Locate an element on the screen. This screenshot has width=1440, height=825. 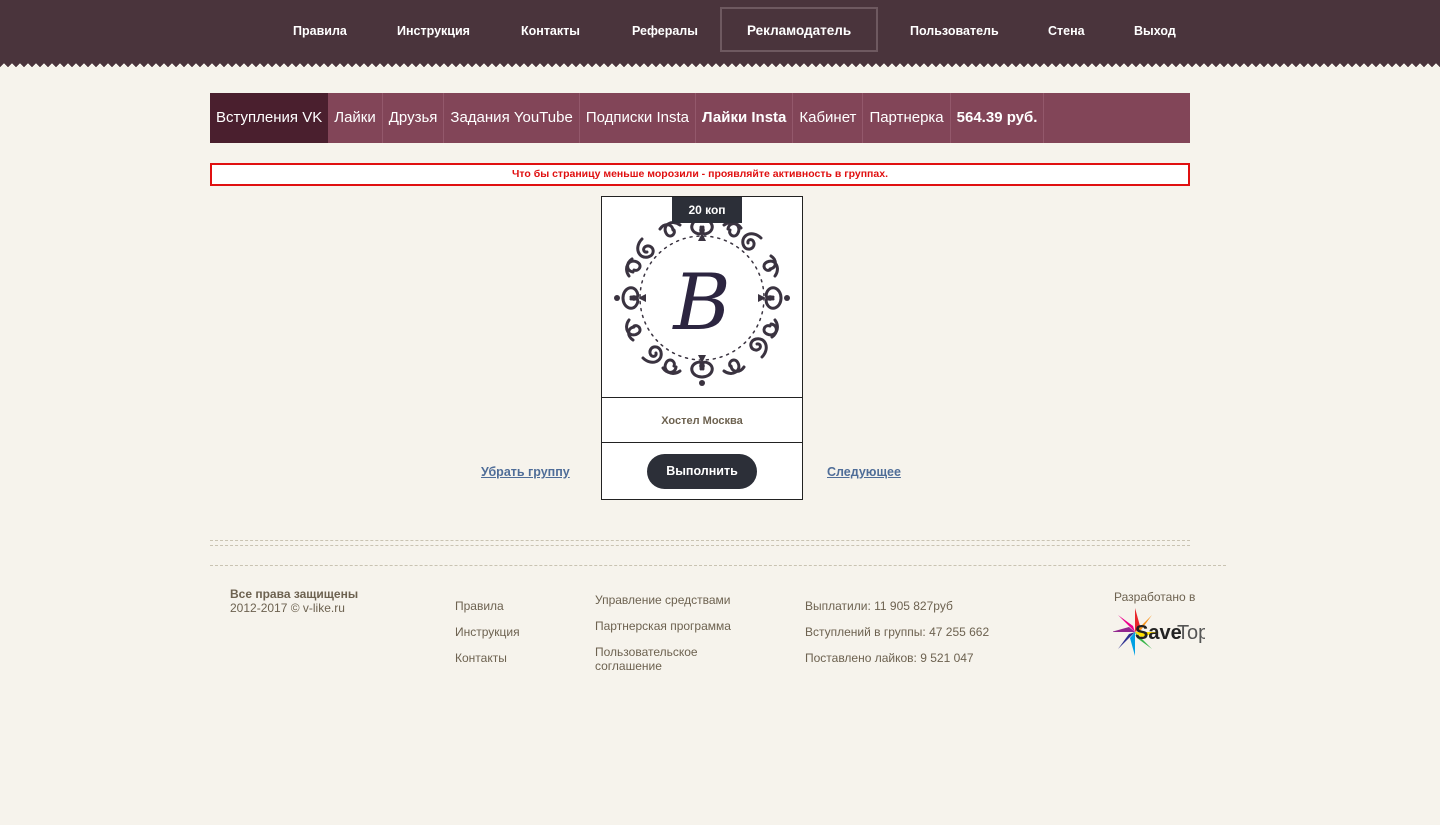
rights-title: Все права защищены is located at coordinates (294, 594).